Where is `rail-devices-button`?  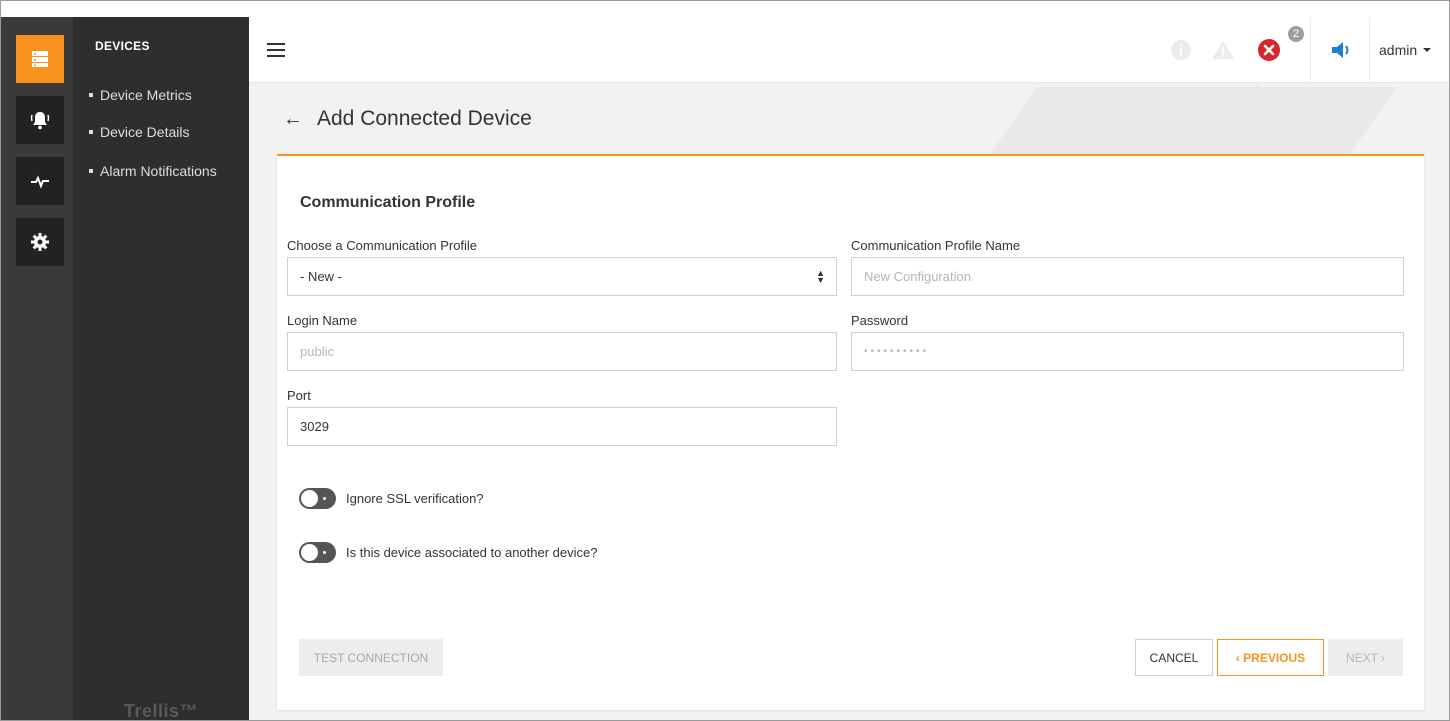
rail-devices-button is located at coordinates (40, 59).